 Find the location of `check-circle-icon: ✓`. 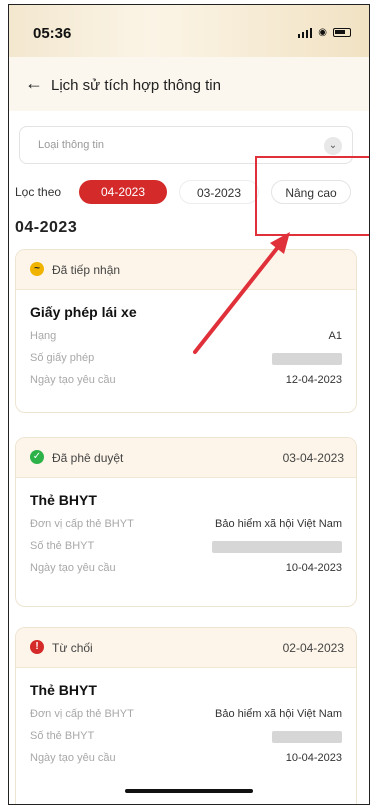

check-circle-icon: ✓ is located at coordinates (37, 457).